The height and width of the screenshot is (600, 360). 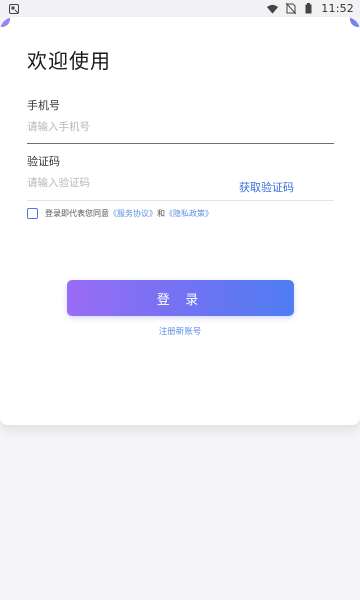 I want to click on status-bar: 11:52, so click(x=180, y=8).